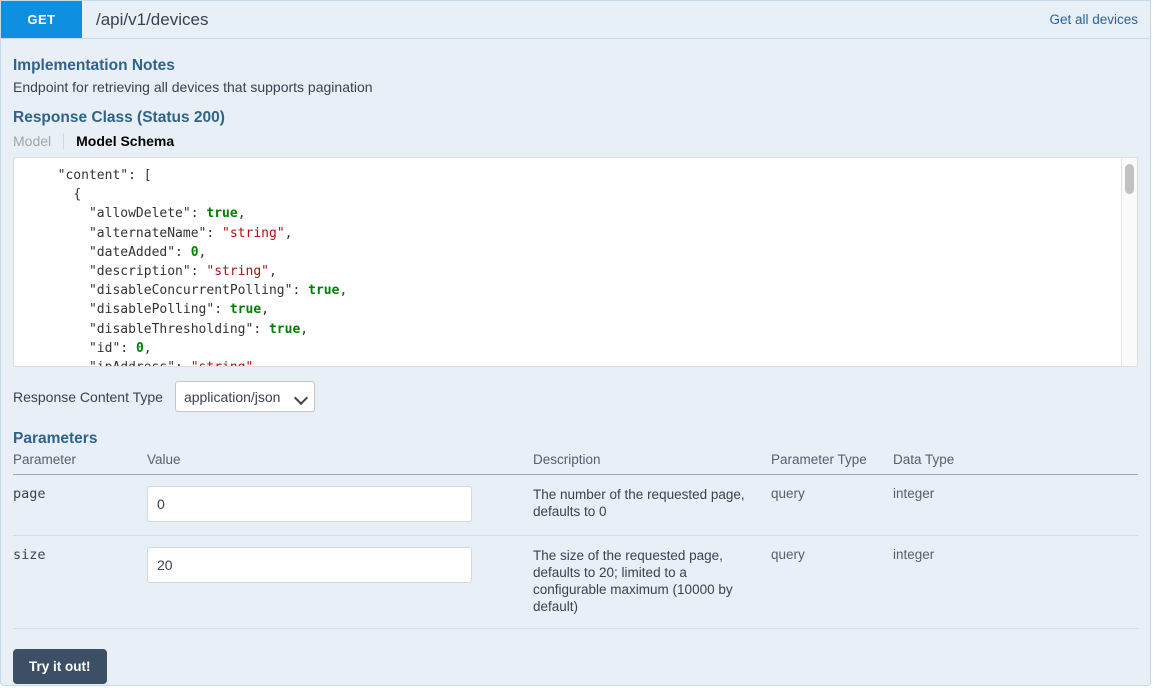  I want to click on try-it-out-button: Try it out!, so click(60, 666).